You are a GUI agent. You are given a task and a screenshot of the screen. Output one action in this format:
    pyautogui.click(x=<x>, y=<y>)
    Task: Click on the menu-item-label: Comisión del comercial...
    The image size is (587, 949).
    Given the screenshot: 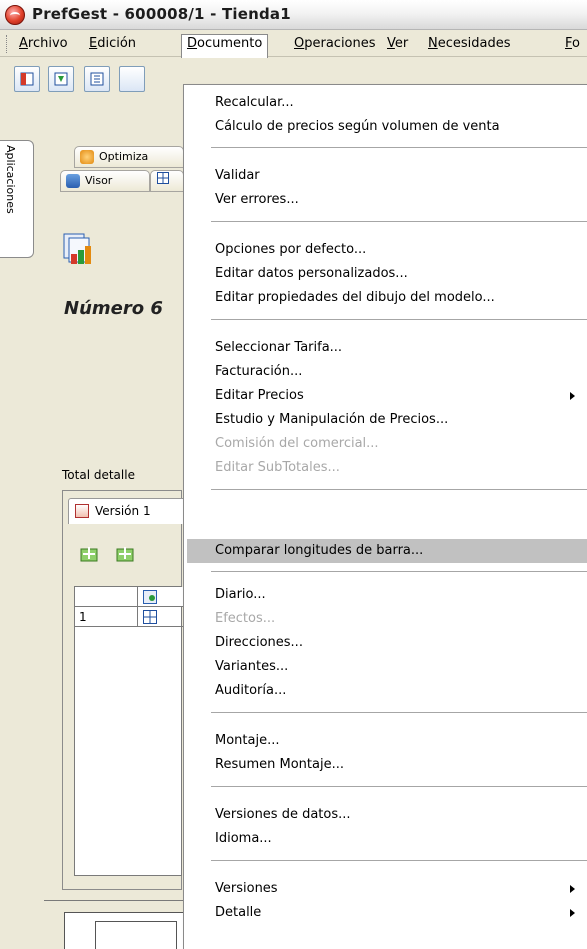 What is the action you would take?
    pyautogui.click(x=297, y=443)
    